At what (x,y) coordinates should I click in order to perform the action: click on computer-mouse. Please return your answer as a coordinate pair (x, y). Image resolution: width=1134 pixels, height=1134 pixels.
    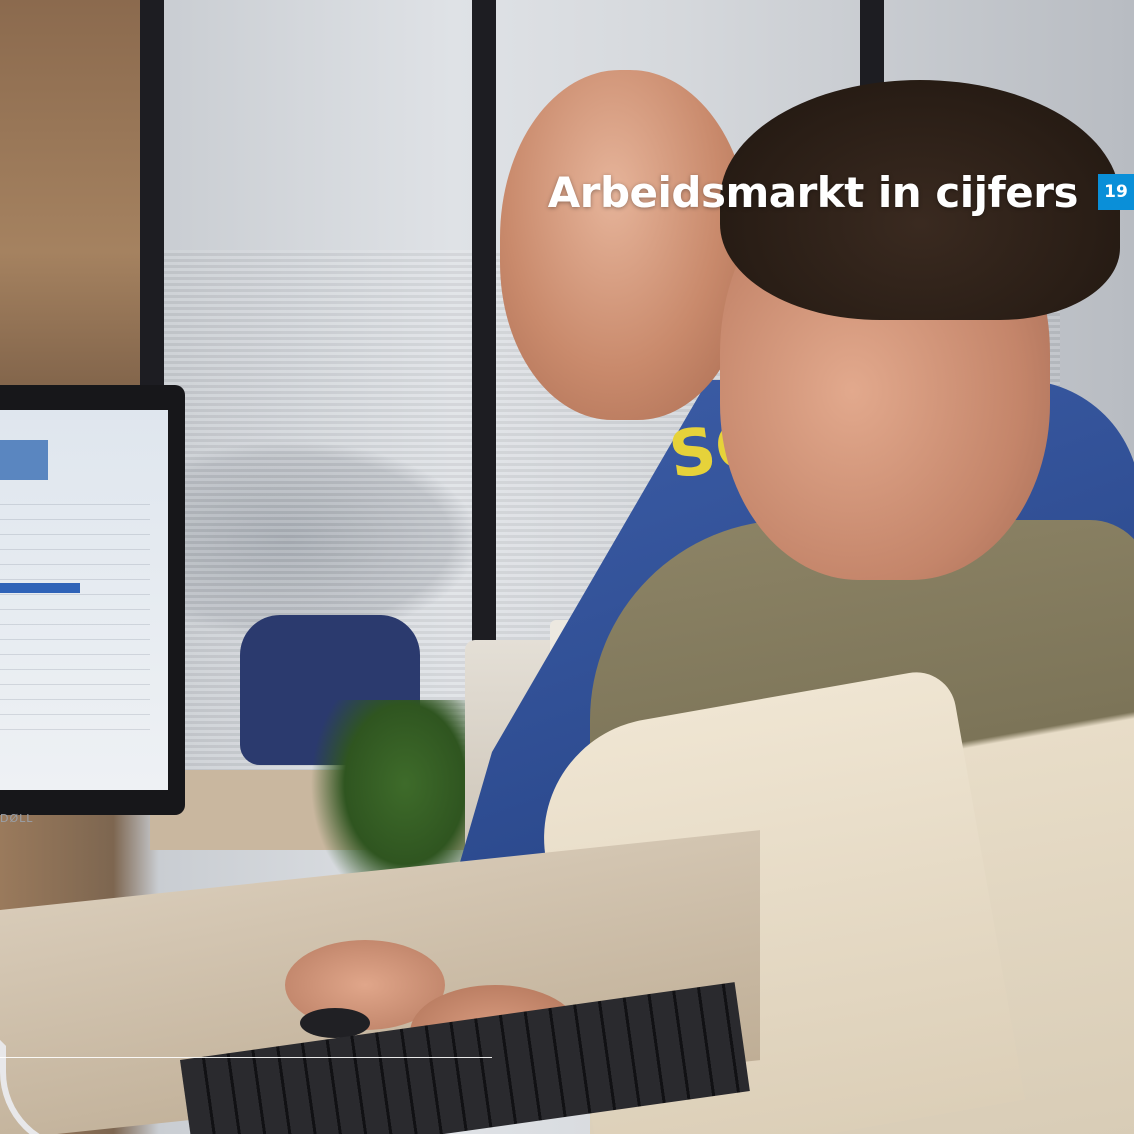
    Looking at the image, I should click on (335, 1023).